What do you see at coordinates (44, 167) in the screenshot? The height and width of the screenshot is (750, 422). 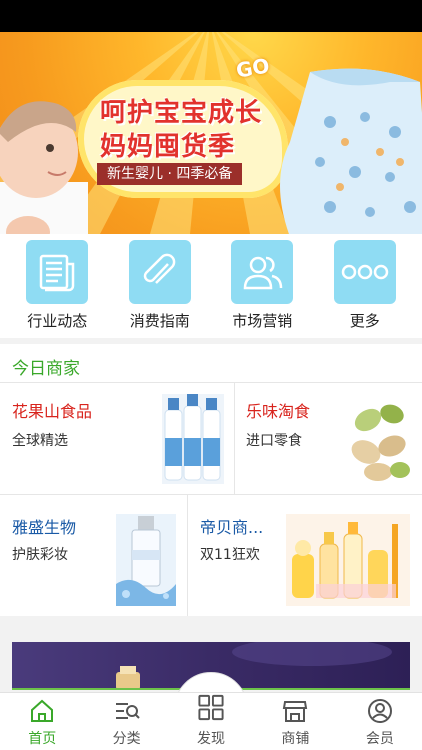 I see `baby-photo` at bounding box center [44, 167].